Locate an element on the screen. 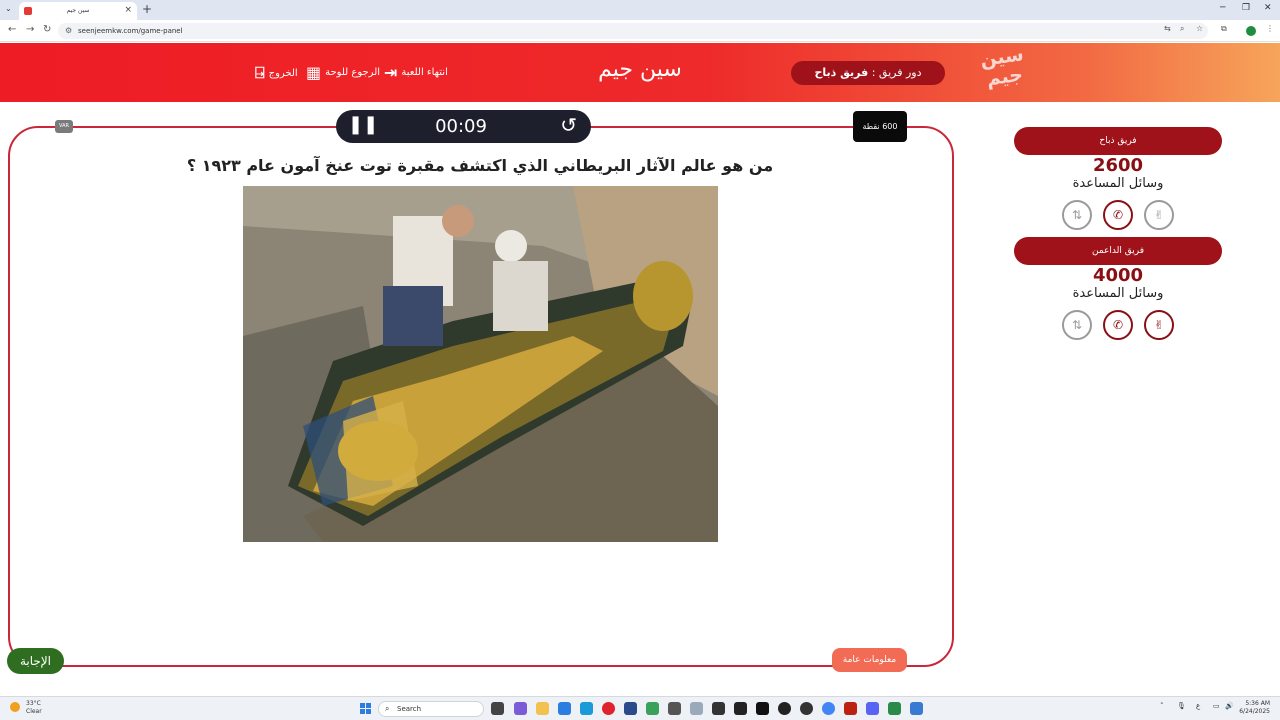 The height and width of the screenshot is (720, 1280). back-to-board-link: ▦ الرجوع للوحة is located at coordinates (343, 72).